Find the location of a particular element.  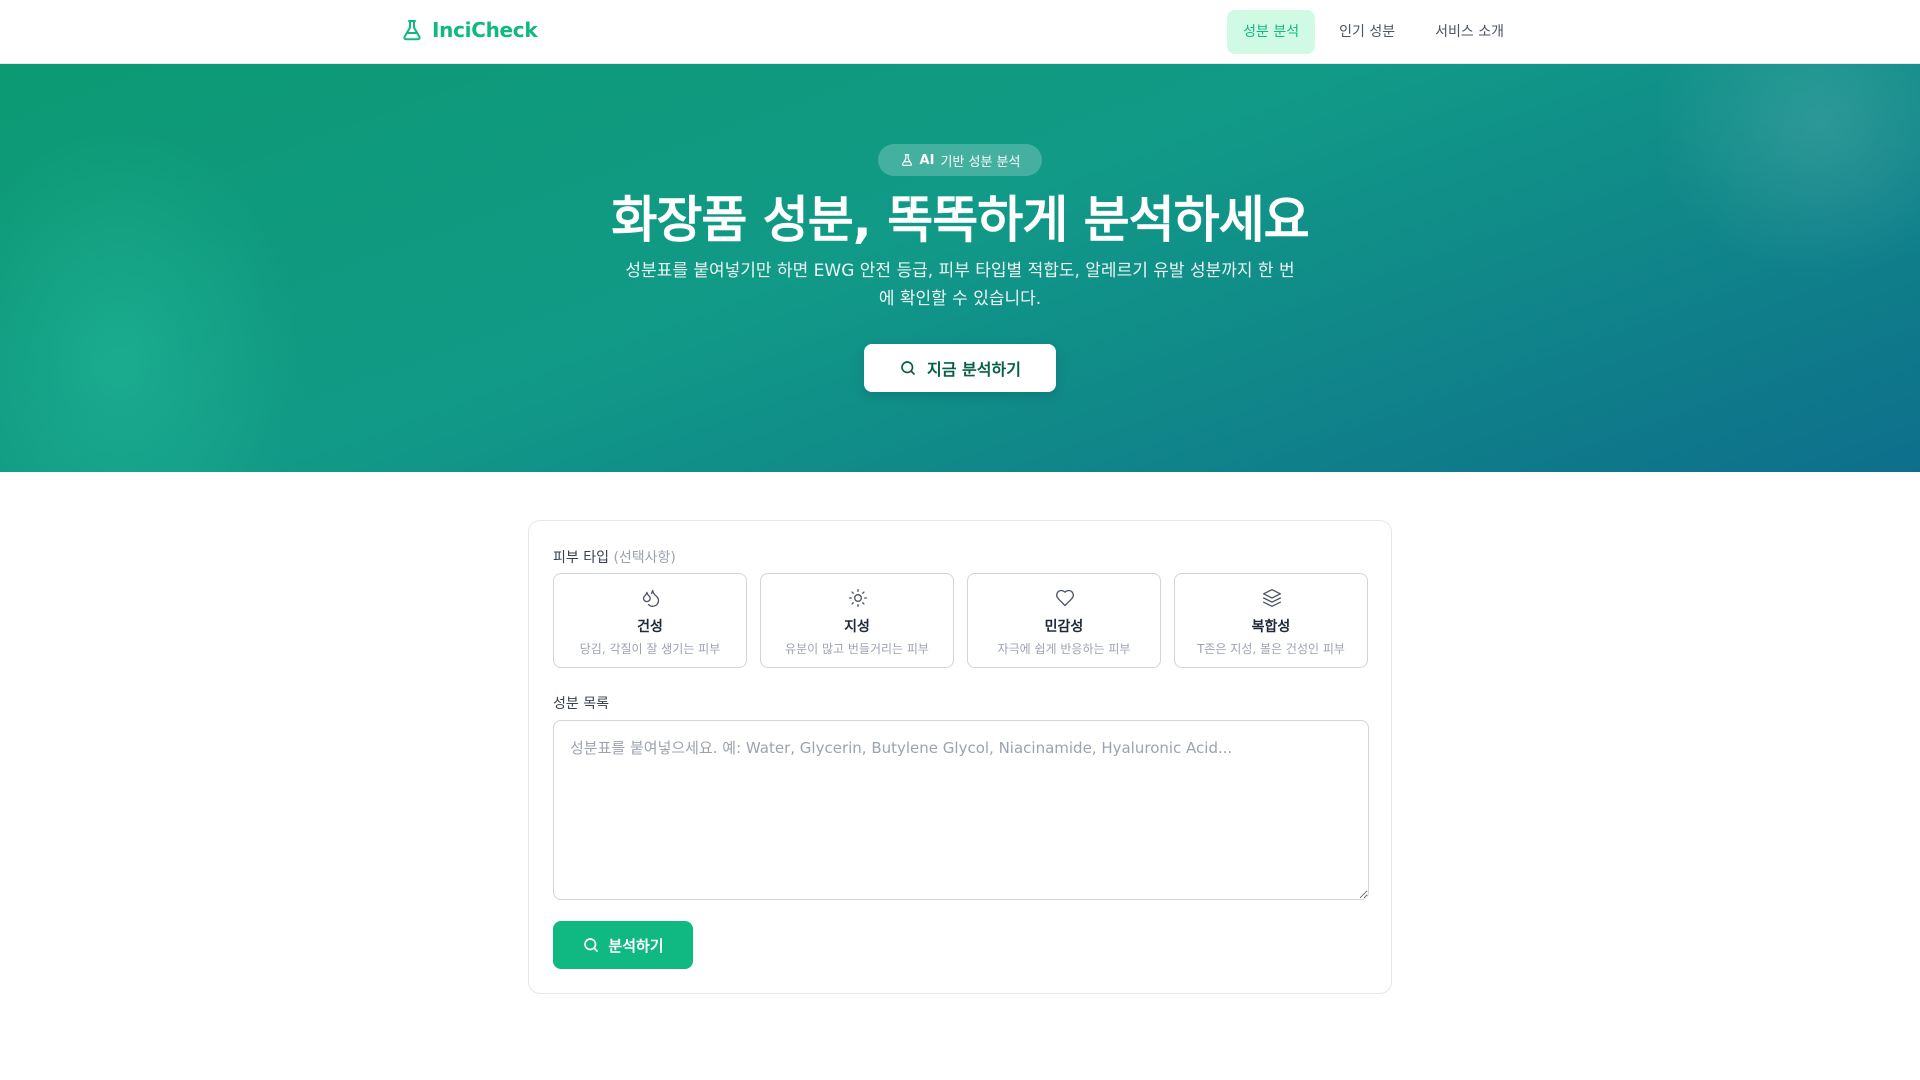

analyze-button-label: 분석하기 is located at coordinates (636, 945).